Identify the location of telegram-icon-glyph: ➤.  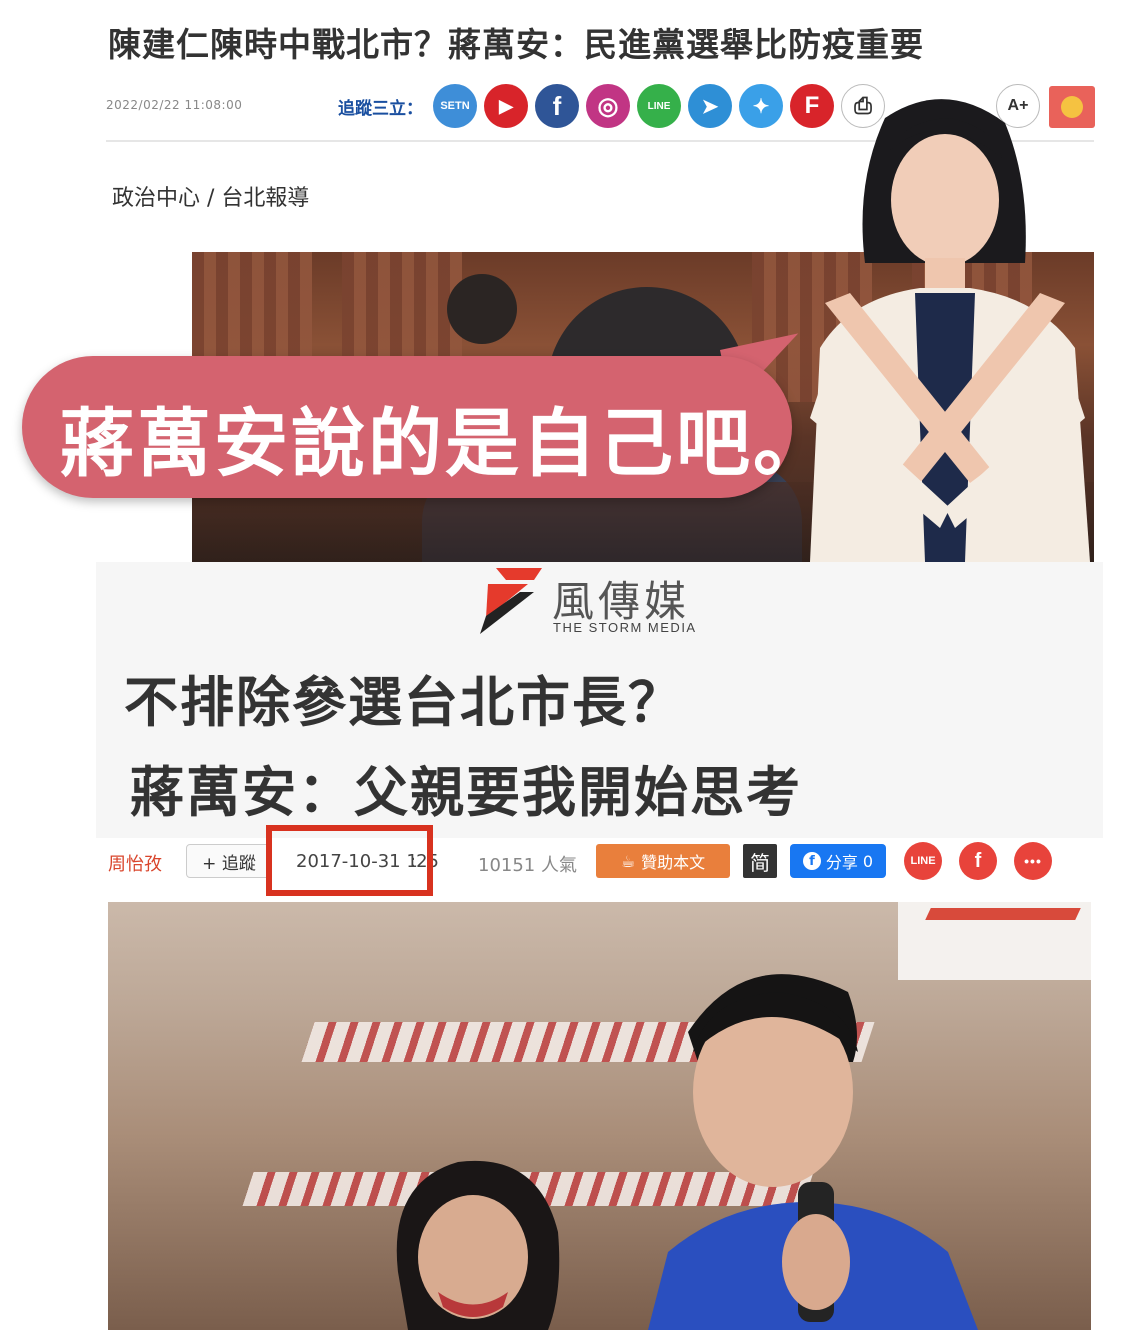
(710, 106).